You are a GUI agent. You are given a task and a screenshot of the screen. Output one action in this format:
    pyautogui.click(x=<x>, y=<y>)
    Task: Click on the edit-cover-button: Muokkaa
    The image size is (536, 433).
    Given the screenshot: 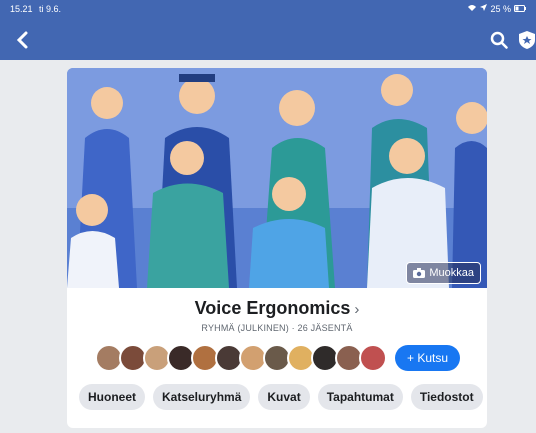 What is the action you would take?
    pyautogui.click(x=443, y=273)
    